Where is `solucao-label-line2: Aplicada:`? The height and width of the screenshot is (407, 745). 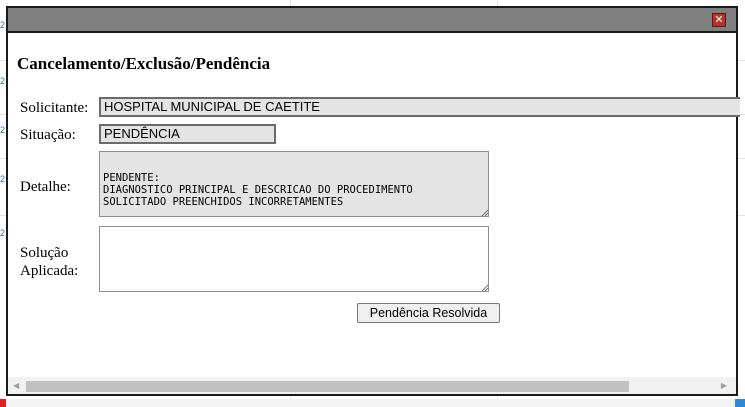 solucao-label-line2: Aplicada: is located at coordinates (49, 271).